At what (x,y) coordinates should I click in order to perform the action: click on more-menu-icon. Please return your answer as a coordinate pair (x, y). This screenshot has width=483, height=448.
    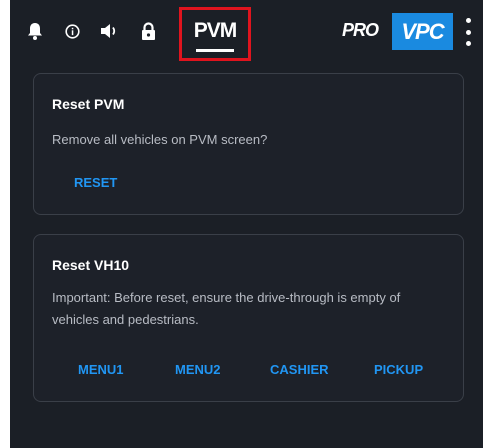
    Looking at the image, I should click on (468, 32).